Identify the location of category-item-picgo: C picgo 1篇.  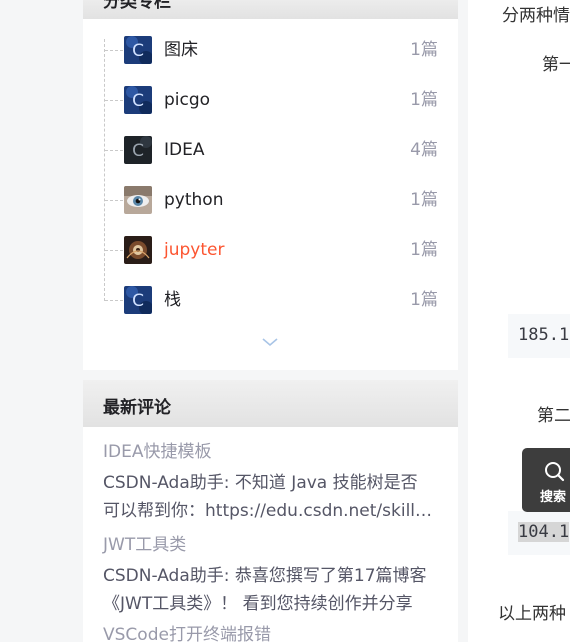
(270, 100).